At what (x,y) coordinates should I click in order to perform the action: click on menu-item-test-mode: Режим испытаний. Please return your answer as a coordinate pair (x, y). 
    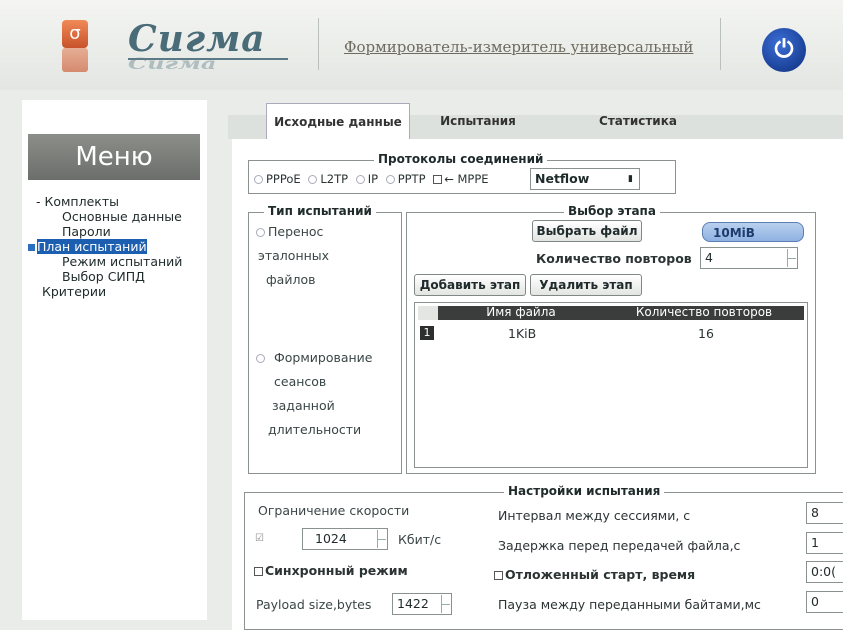
    Looking at the image, I should click on (105, 261).